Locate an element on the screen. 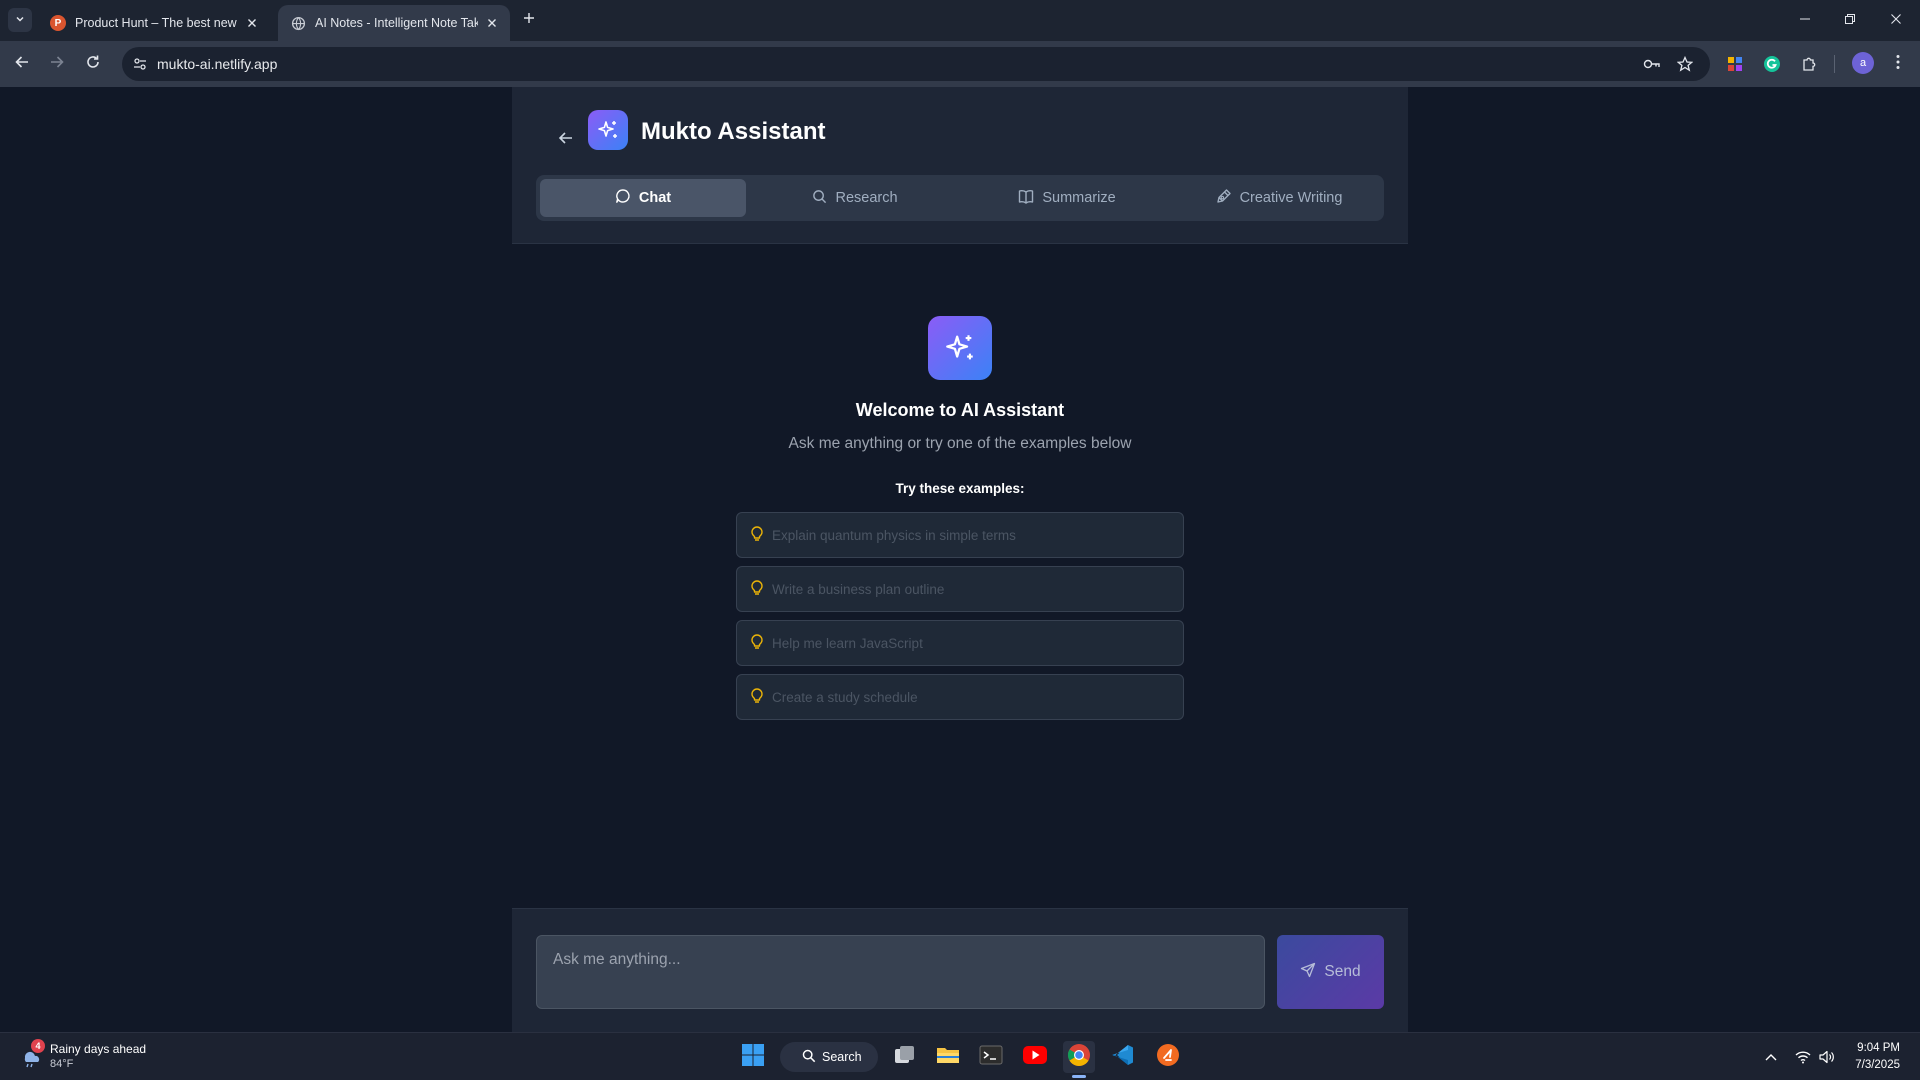  close-window-button is located at coordinates (1896, 20).